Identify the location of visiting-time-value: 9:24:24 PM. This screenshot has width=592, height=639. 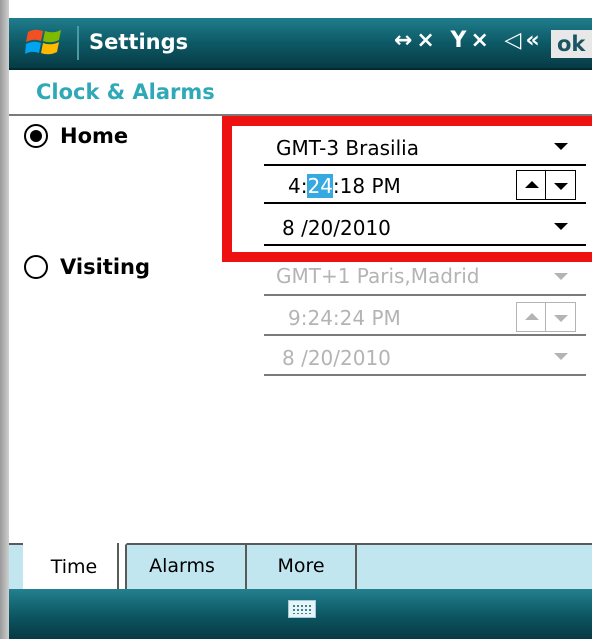
(344, 318).